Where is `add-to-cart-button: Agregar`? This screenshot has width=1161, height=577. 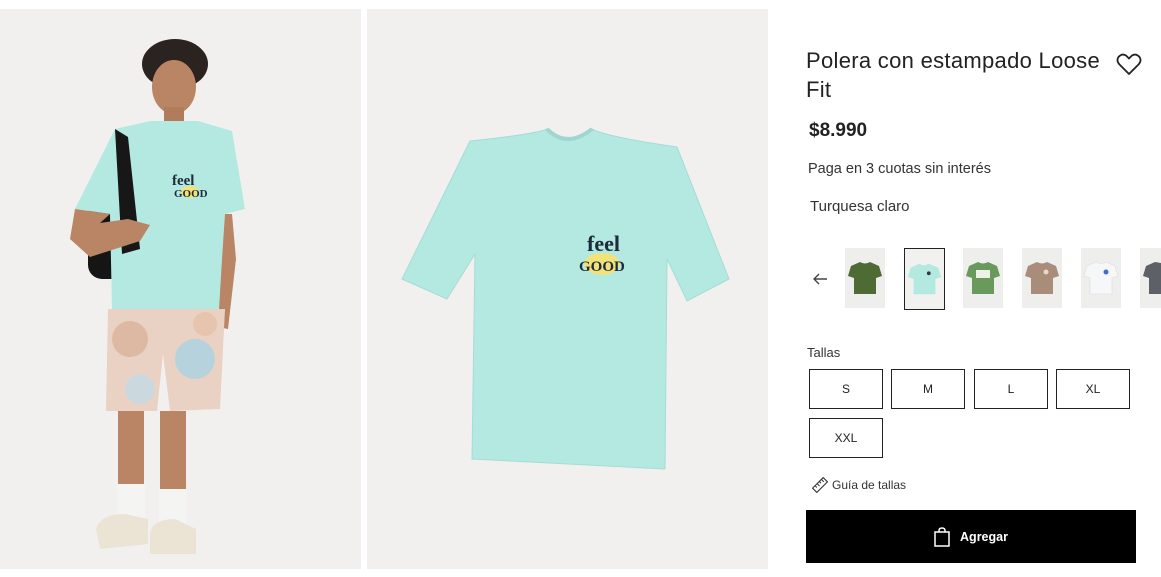 add-to-cart-button: Agregar is located at coordinates (971, 536).